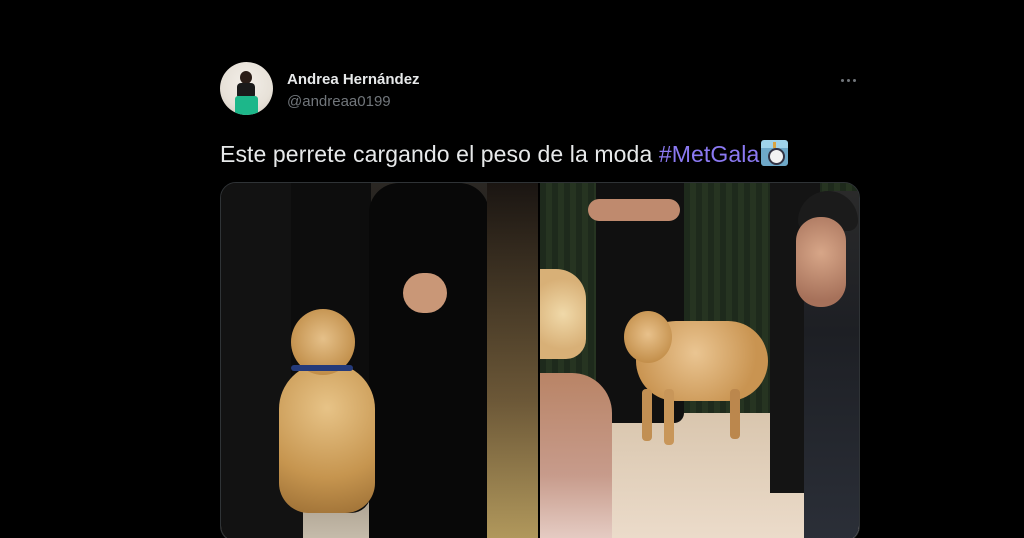 The width and height of the screenshot is (1024, 538). Describe the element at coordinates (353, 79) in the screenshot. I see `author-name: Andrea Hernández` at that location.